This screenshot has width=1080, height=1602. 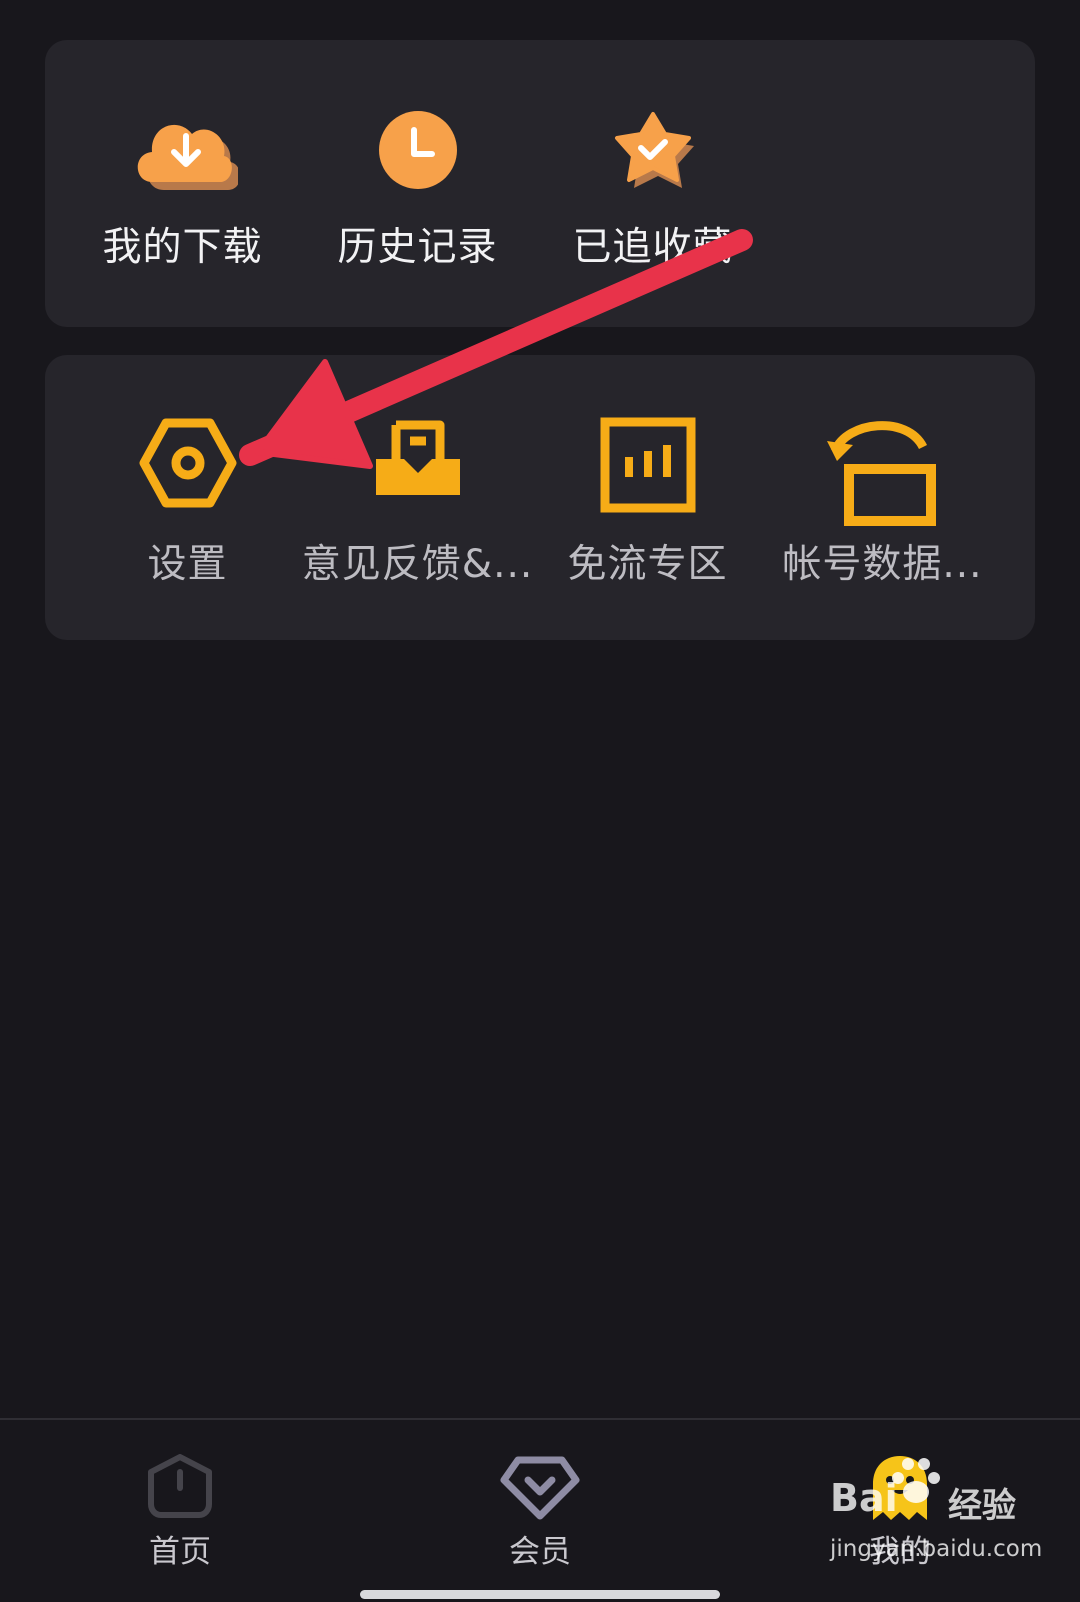 What do you see at coordinates (864, 1498) in the screenshot?
I see `watermark-brand: Bai` at bounding box center [864, 1498].